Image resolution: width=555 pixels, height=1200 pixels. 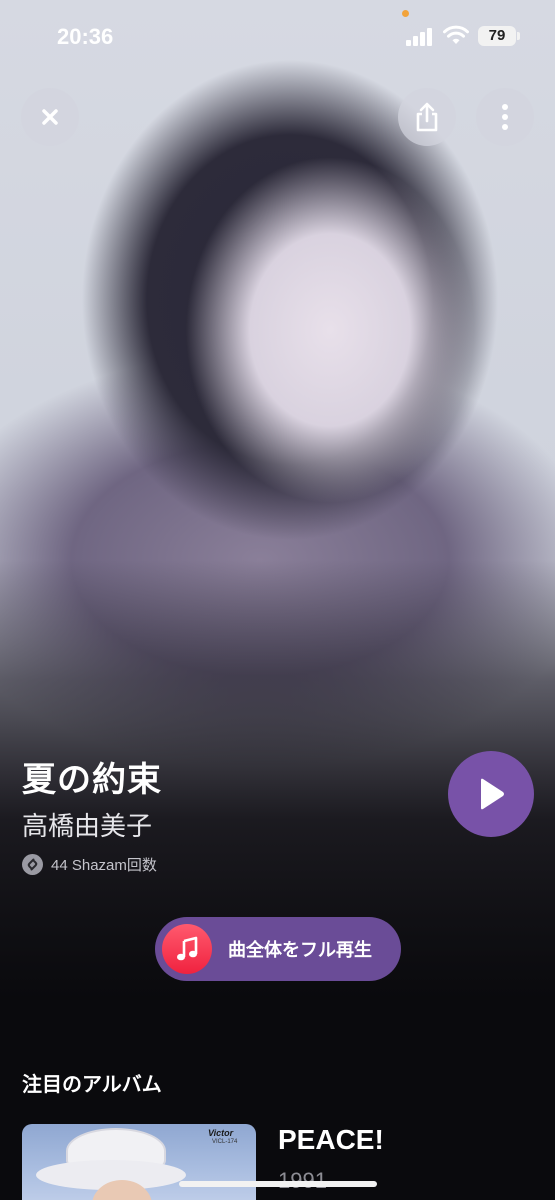 What do you see at coordinates (32, 864) in the screenshot?
I see `shazam-icon` at bounding box center [32, 864].